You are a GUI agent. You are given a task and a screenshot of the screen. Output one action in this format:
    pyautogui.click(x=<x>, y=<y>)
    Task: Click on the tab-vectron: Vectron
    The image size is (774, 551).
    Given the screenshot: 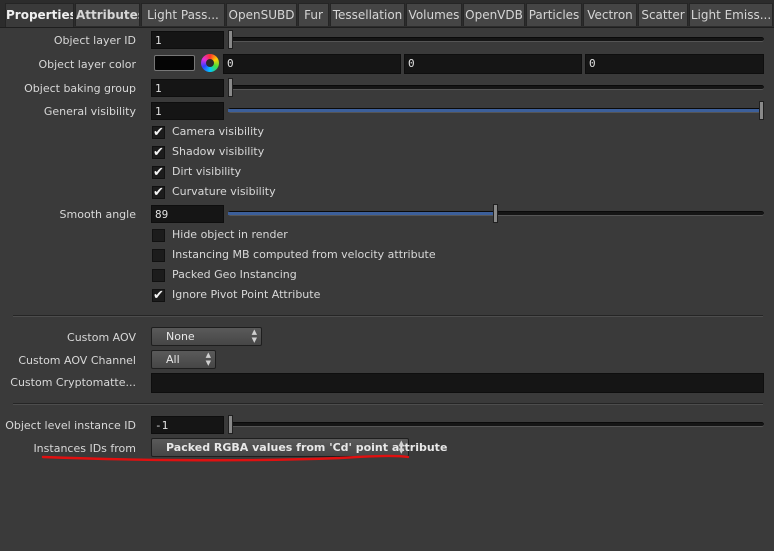 What is the action you would take?
    pyautogui.click(x=610, y=14)
    